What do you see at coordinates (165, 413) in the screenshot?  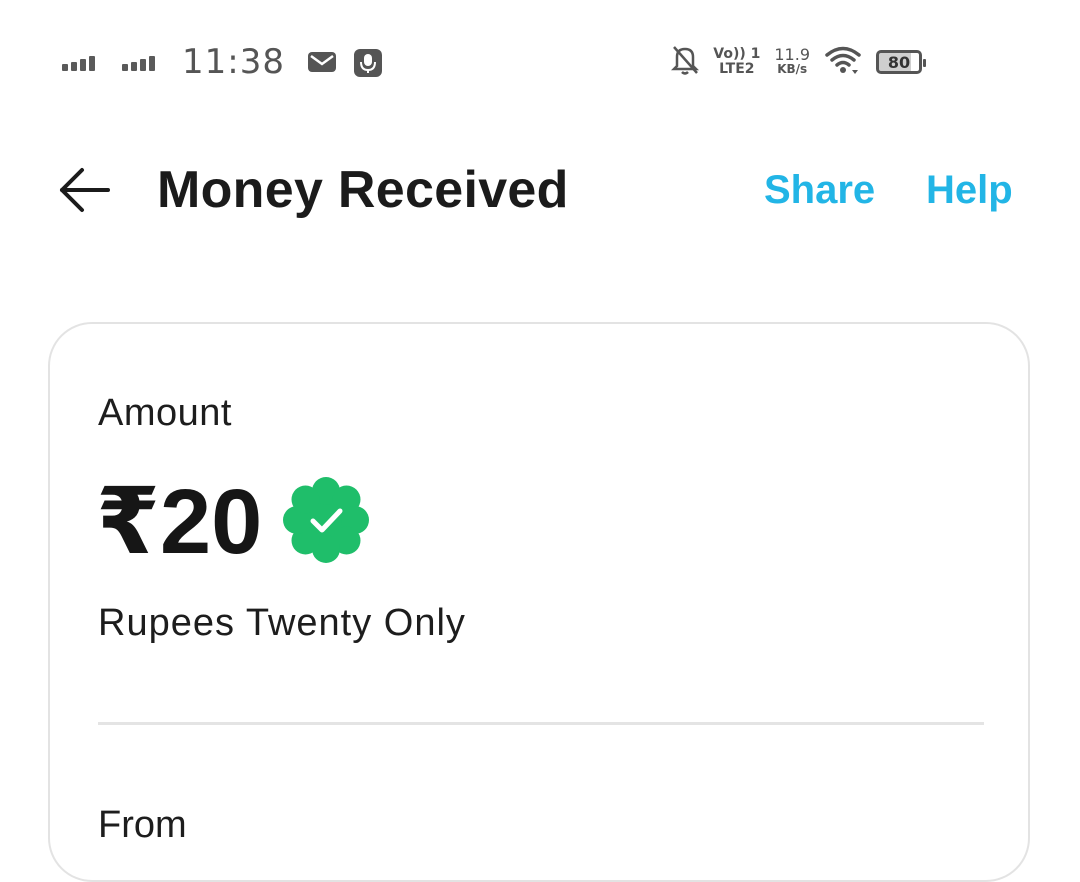 I see `amount-label: Amount` at bounding box center [165, 413].